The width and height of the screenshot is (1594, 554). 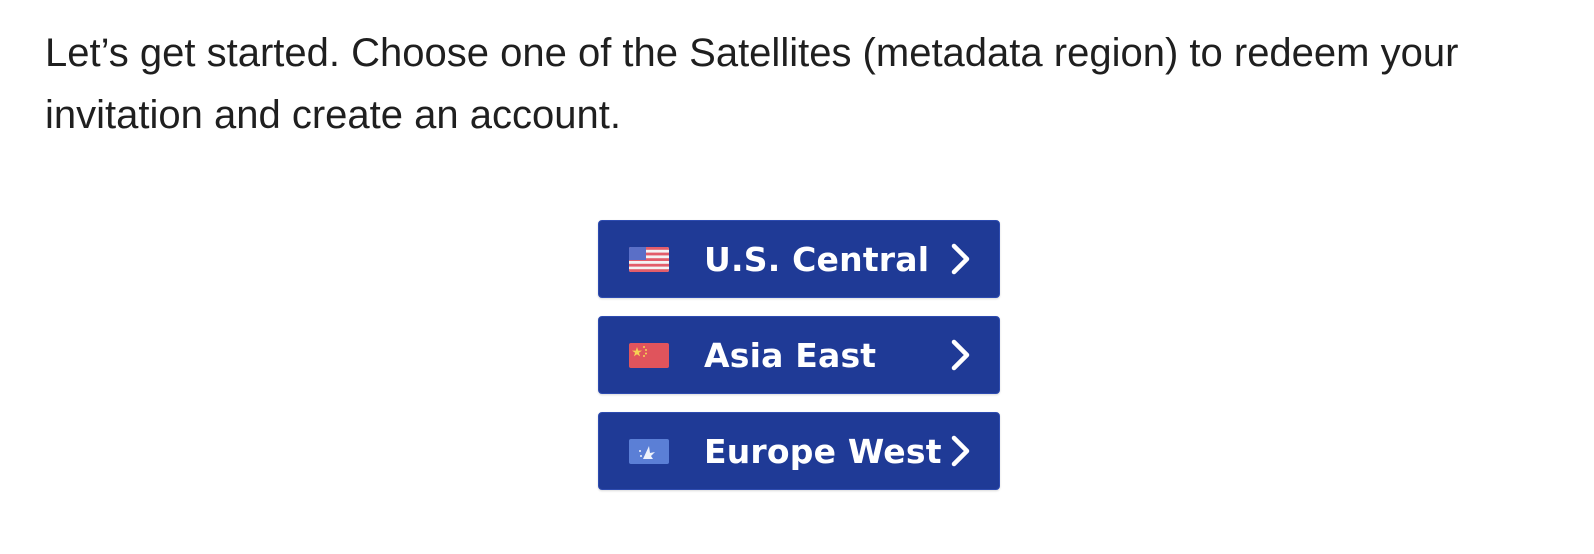 I want to click on region-button-list: U.S. Central Asia East Europe West, so click(x=799, y=364).